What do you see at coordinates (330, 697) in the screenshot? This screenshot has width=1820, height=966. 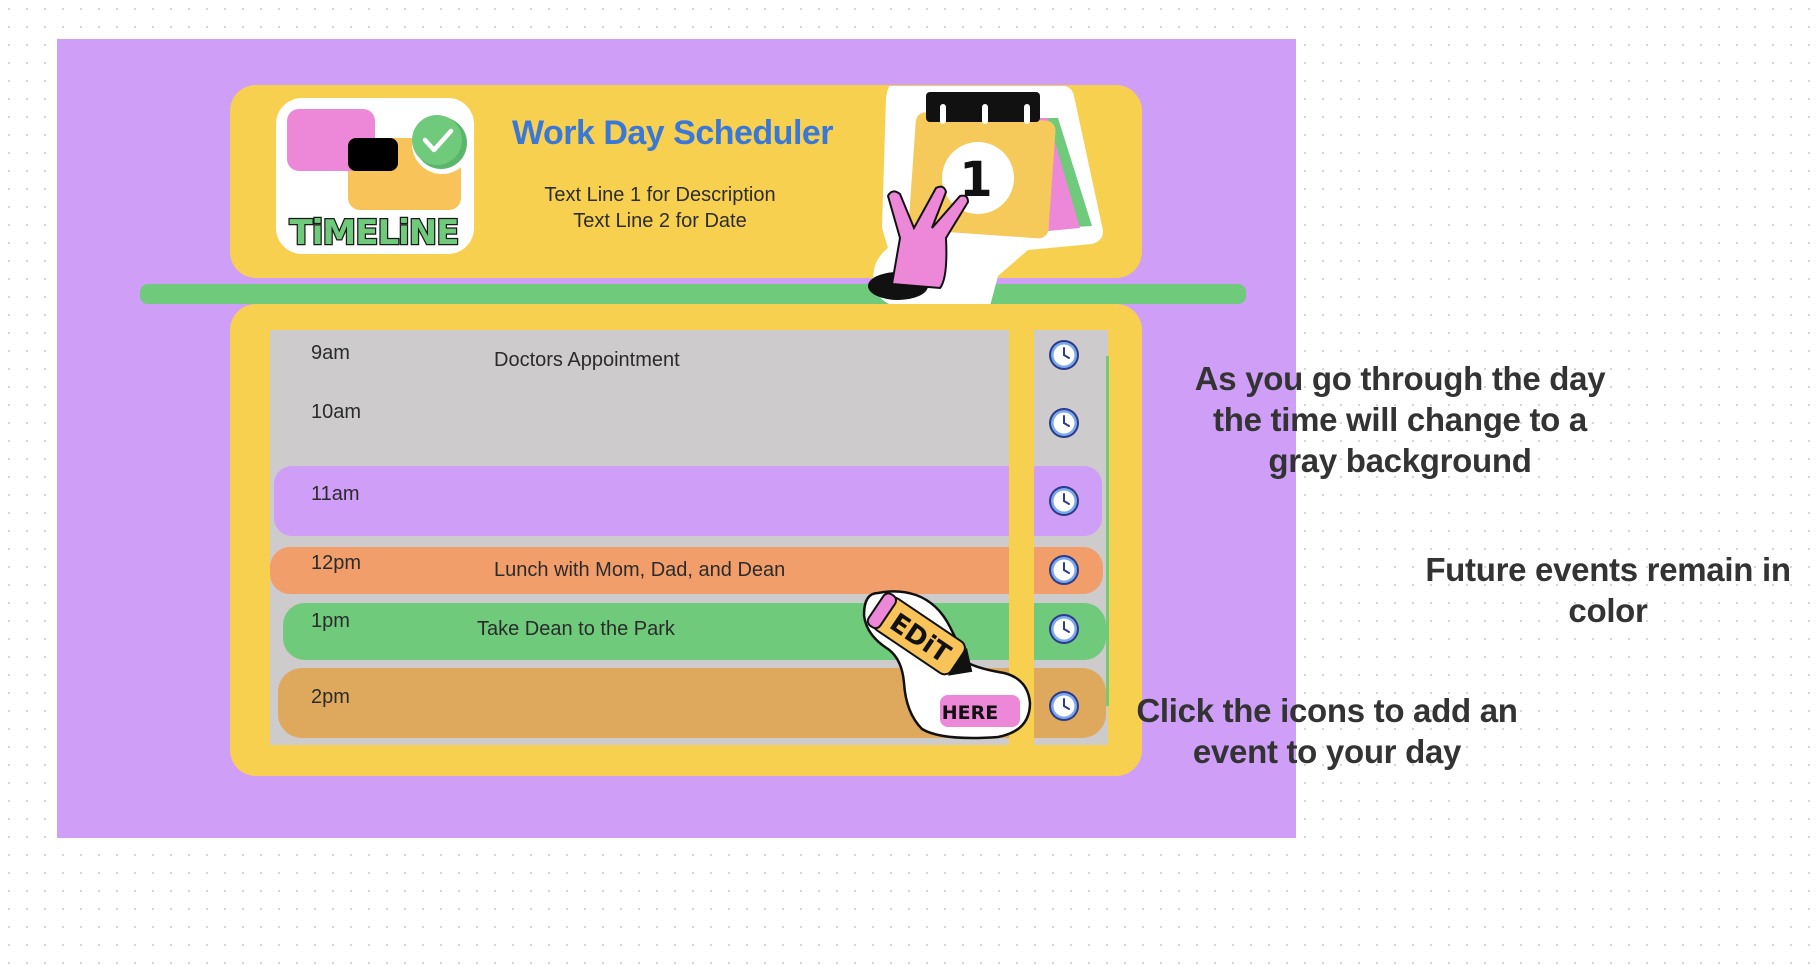 I see `time-label-2pm: 2pm` at bounding box center [330, 697].